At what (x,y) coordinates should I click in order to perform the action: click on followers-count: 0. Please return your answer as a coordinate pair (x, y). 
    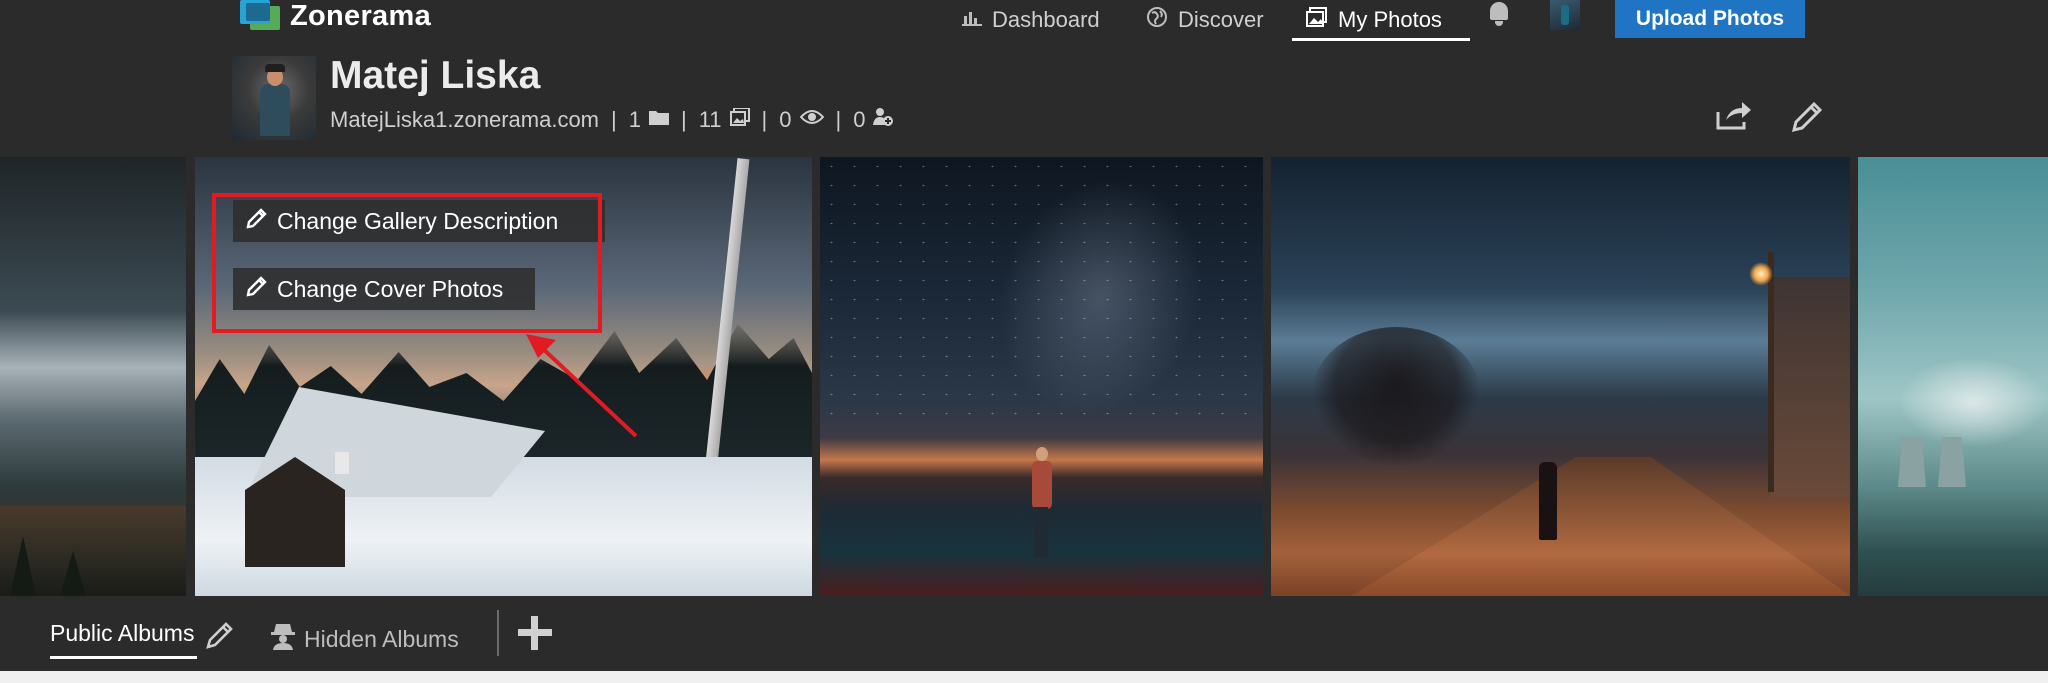
    Looking at the image, I should click on (859, 119).